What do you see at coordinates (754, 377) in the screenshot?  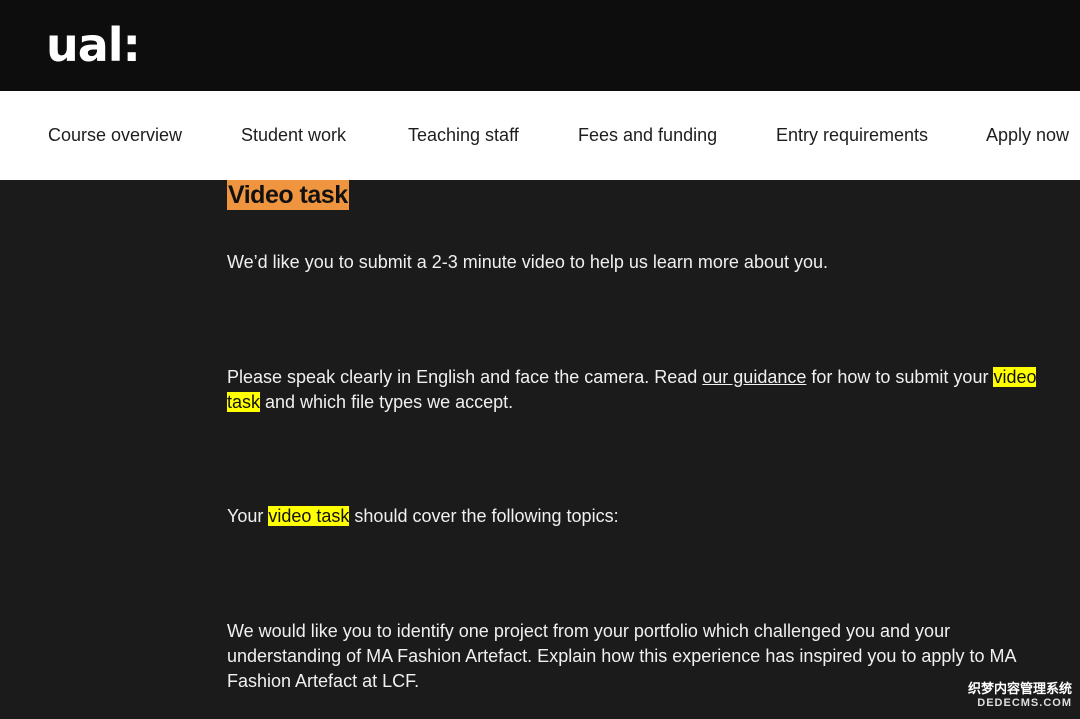 I see `our-guidance-link: our guidance` at bounding box center [754, 377].